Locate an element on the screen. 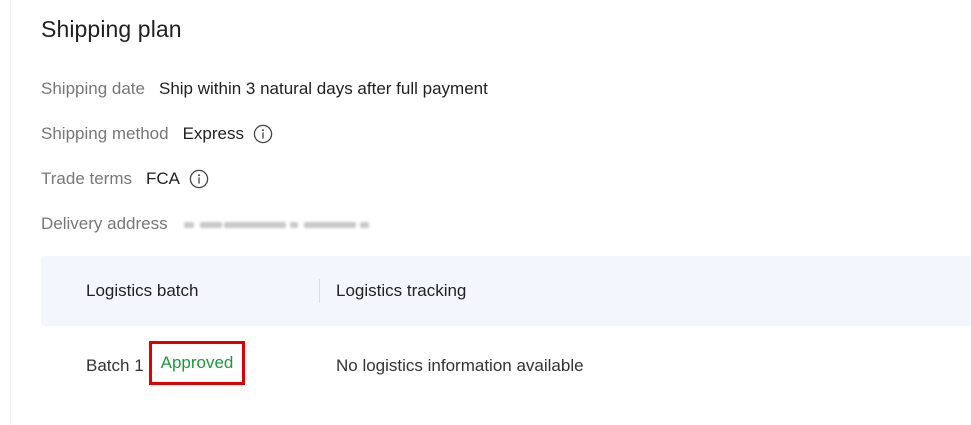 Image resolution: width=971 pixels, height=425 pixels. shipping-date-label: Shipping date is located at coordinates (93, 88).